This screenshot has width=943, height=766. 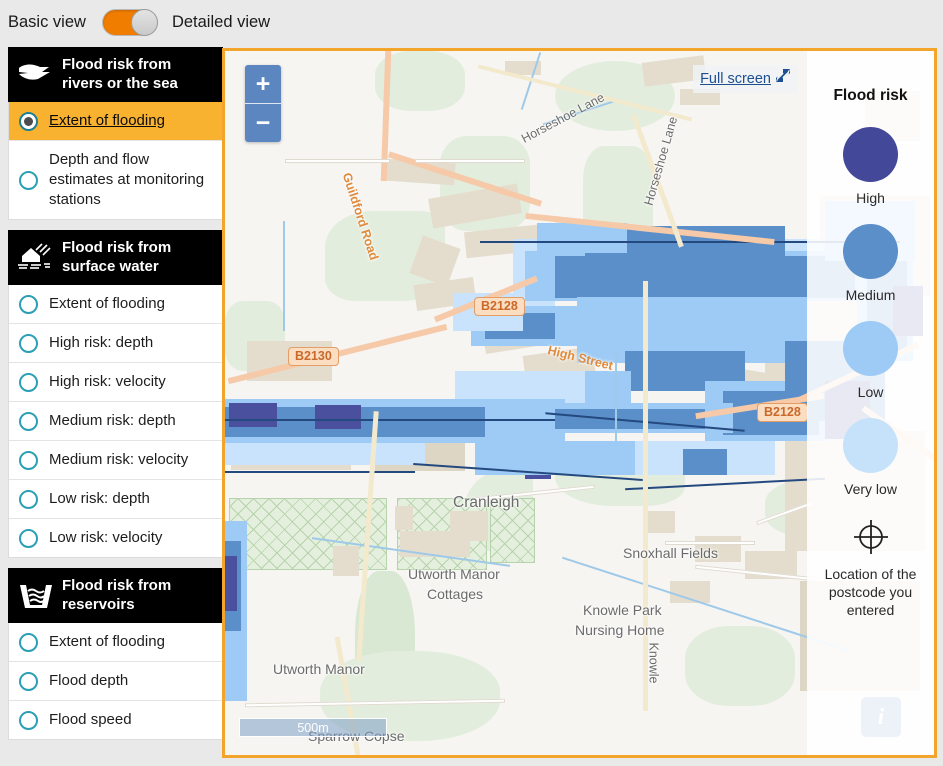 I want to click on group-header-surface-water: Flood risk from surface water, so click(x=115, y=257).